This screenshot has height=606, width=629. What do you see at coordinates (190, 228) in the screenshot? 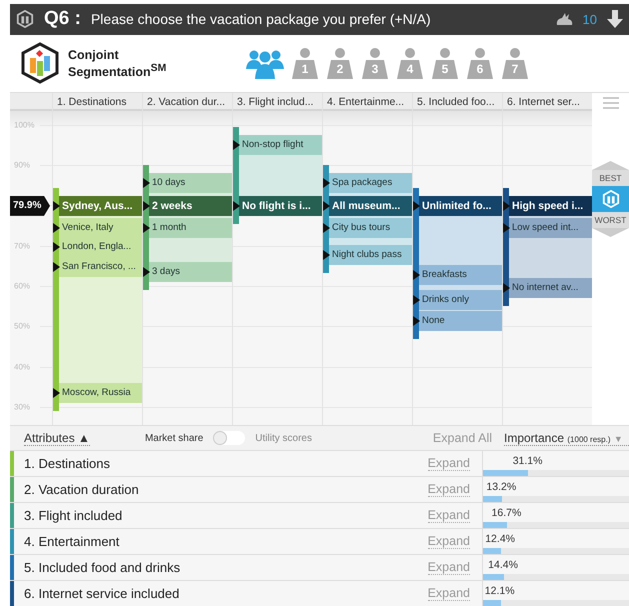
I see `level-item: 1 month` at bounding box center [190, 228].